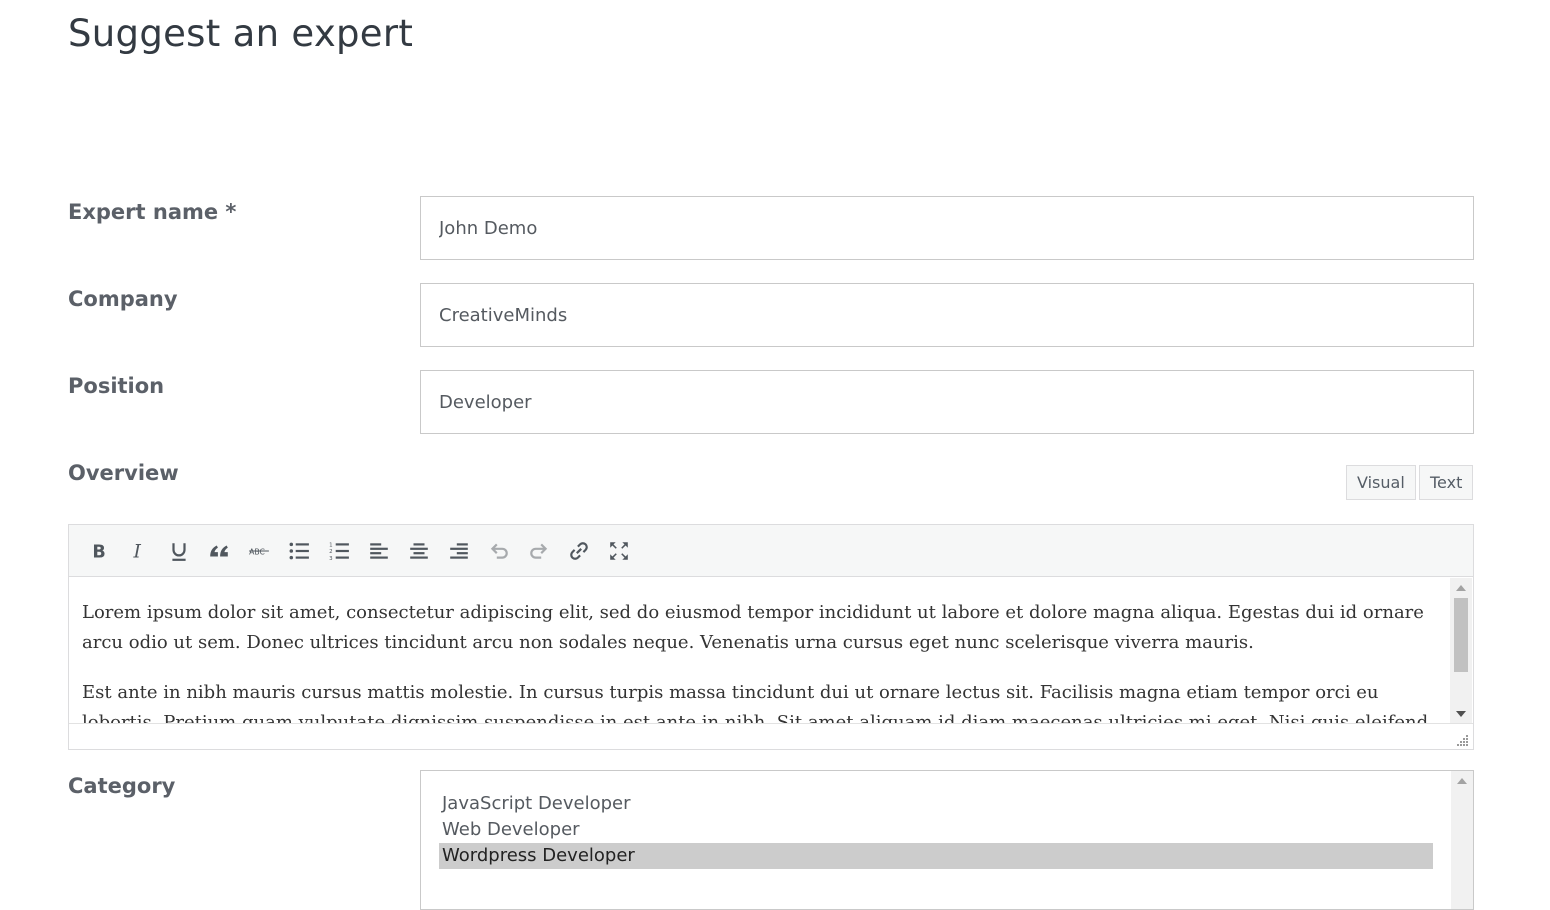 The image size is (1550, 910). Describe the element at coordinates (331, 545) in the screenshot. I see `svg-text: 1` at that location.